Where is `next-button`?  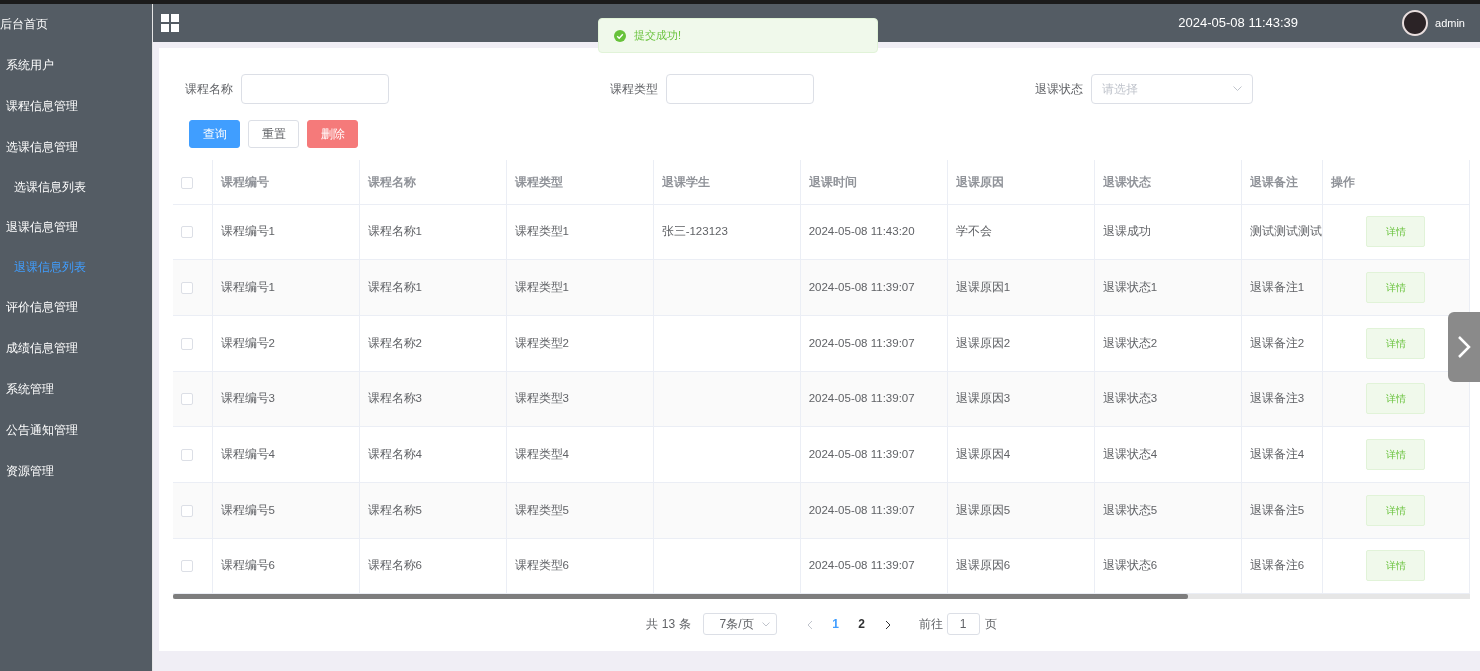 next-button is located at coordinates (1464, 347).